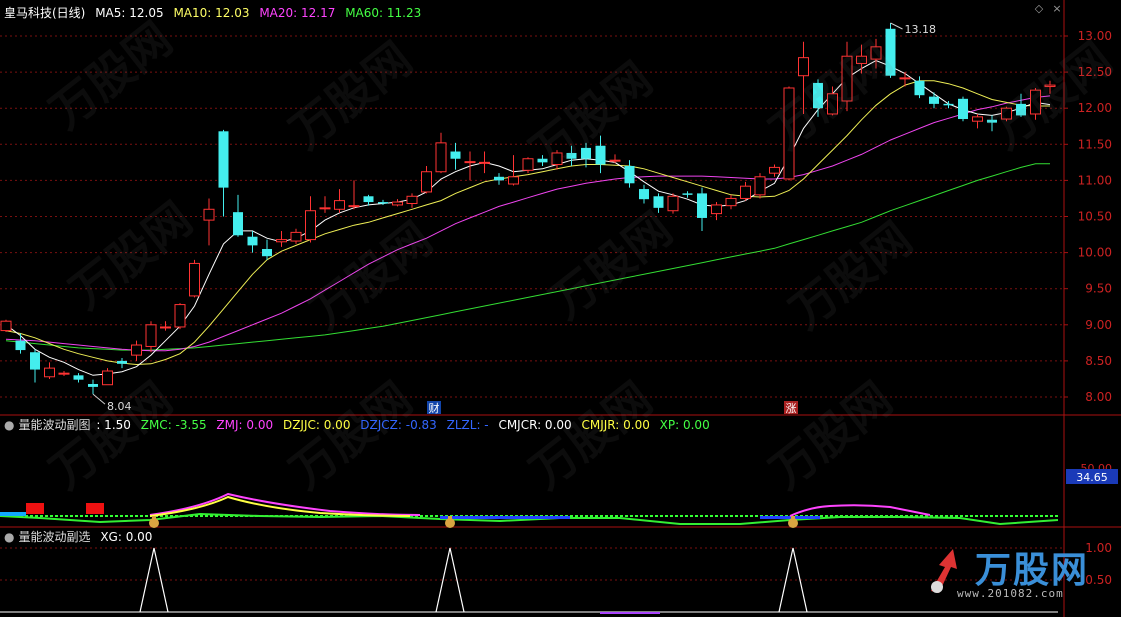 Image resolution: width=1121 pixels, height=617 pixels. What do you see at coordinates (1095, 72) in the screenshot?
I see `price-tick-label: 12.50` at bounding box center [1095, 72].